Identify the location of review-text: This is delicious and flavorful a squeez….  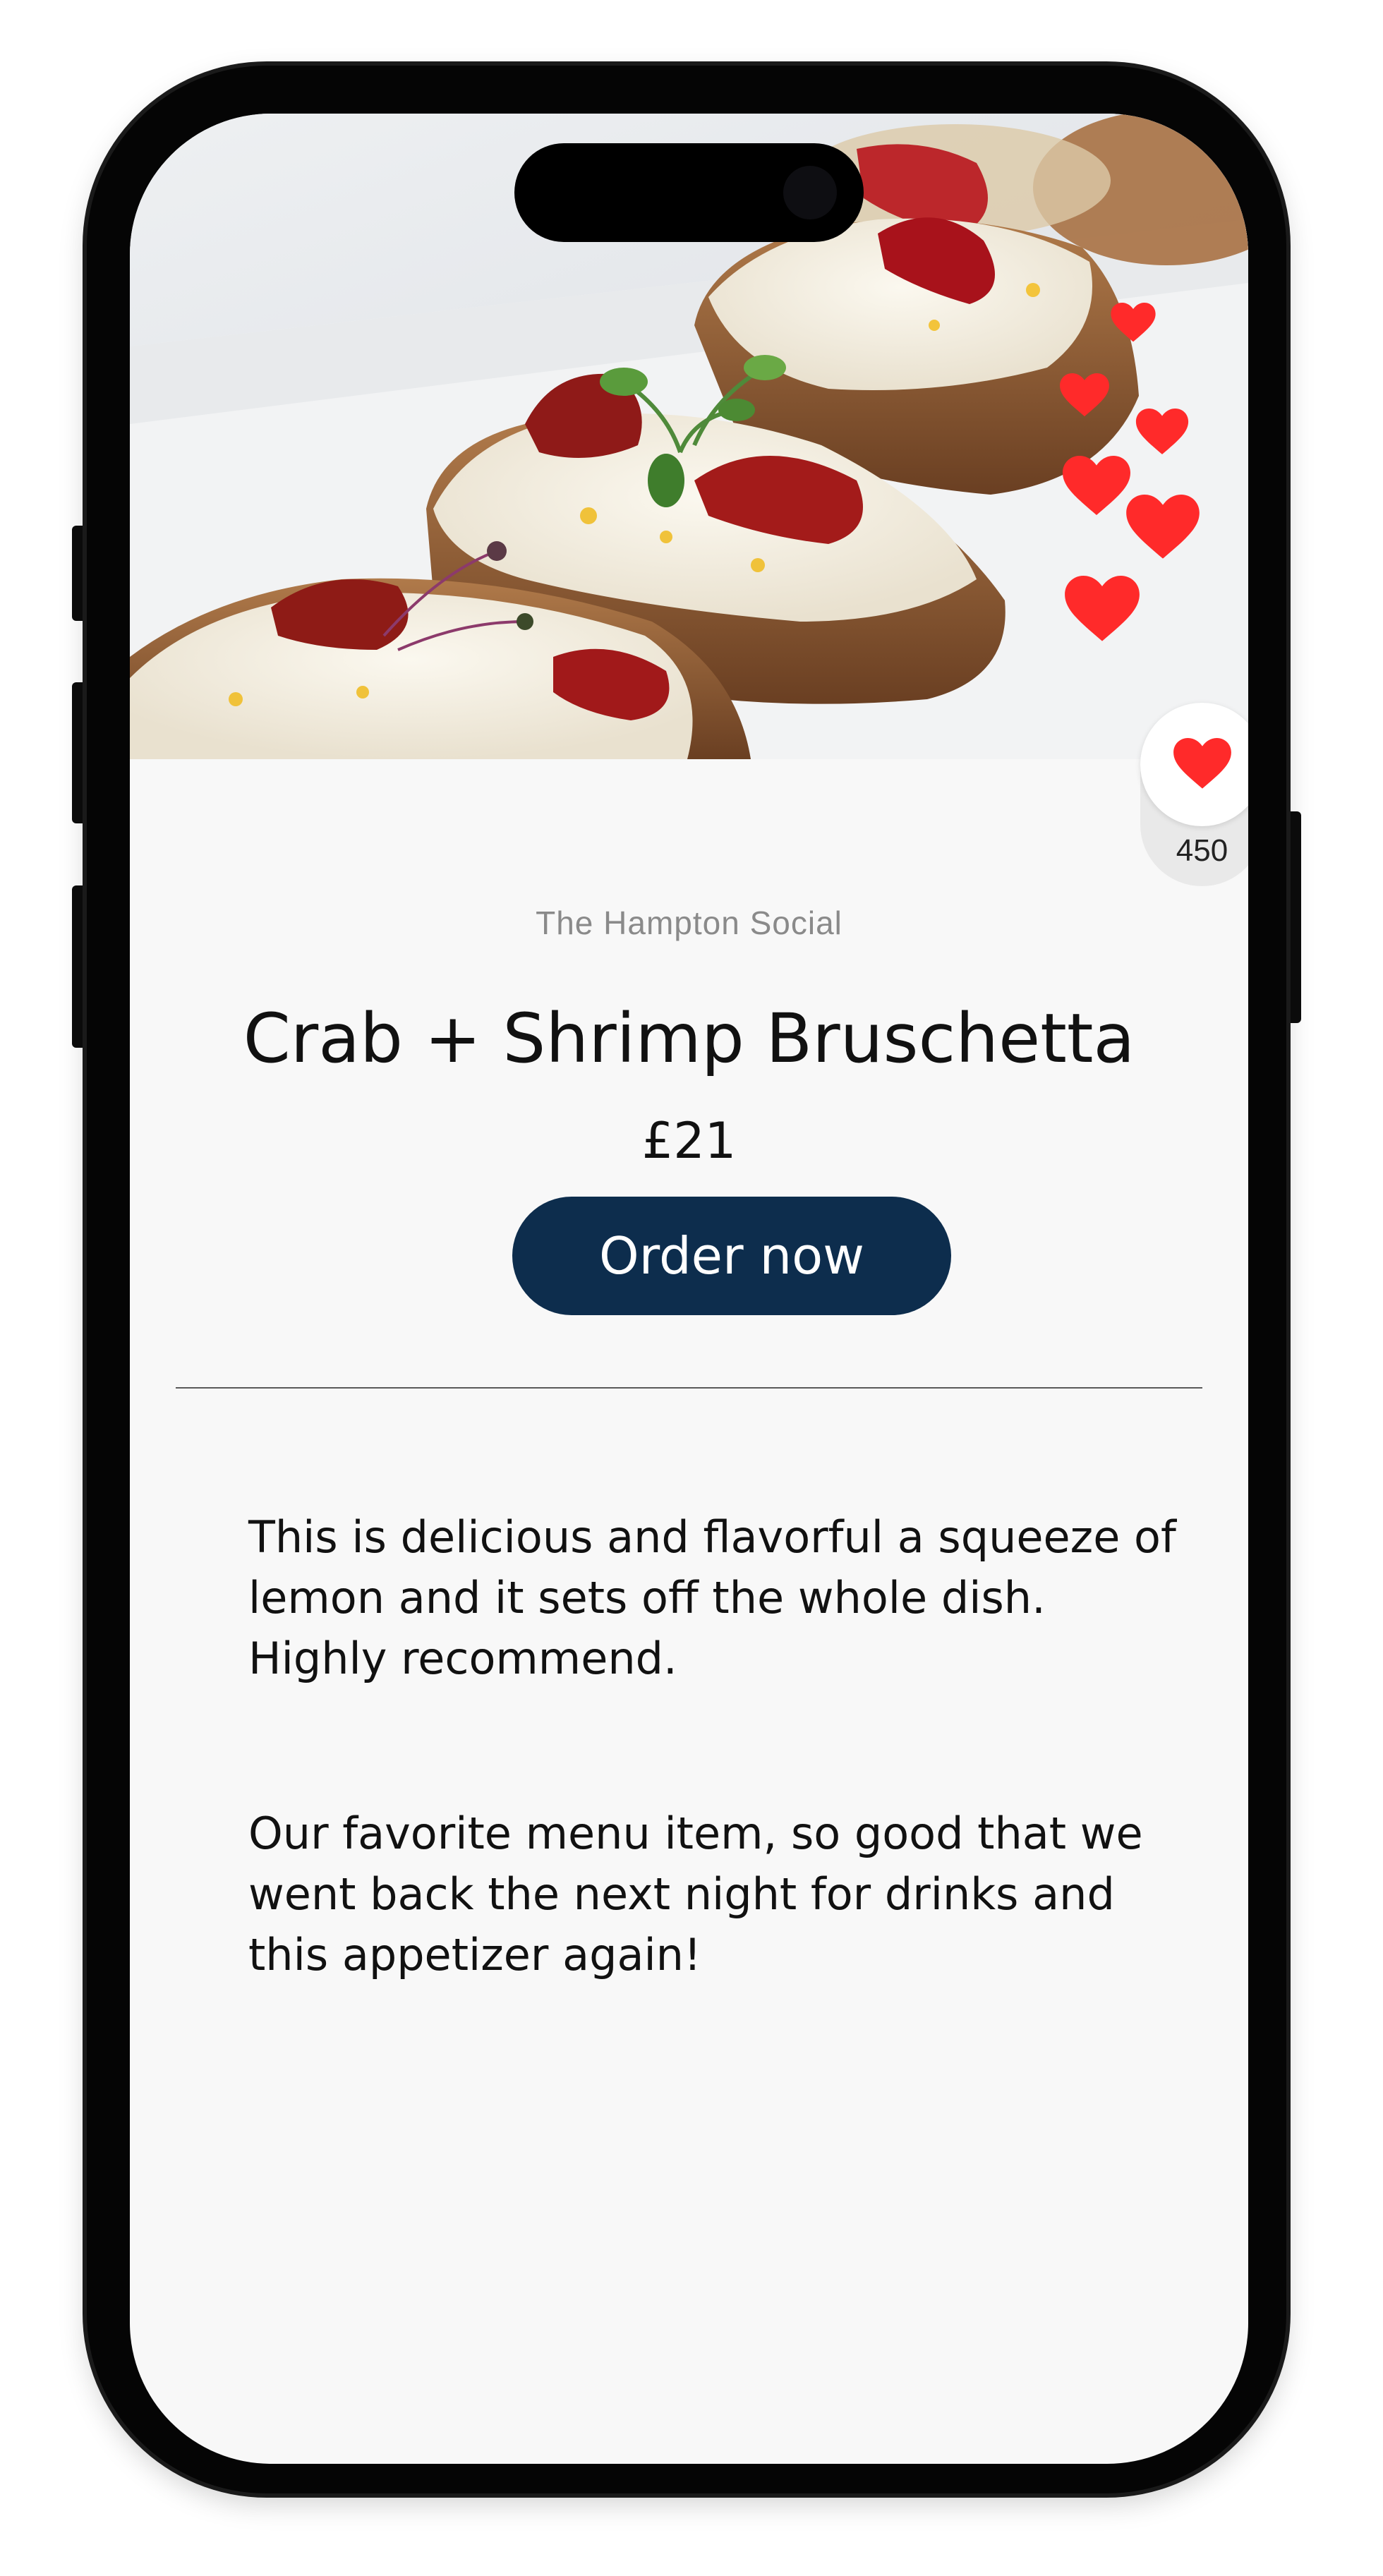
(712, 1598).